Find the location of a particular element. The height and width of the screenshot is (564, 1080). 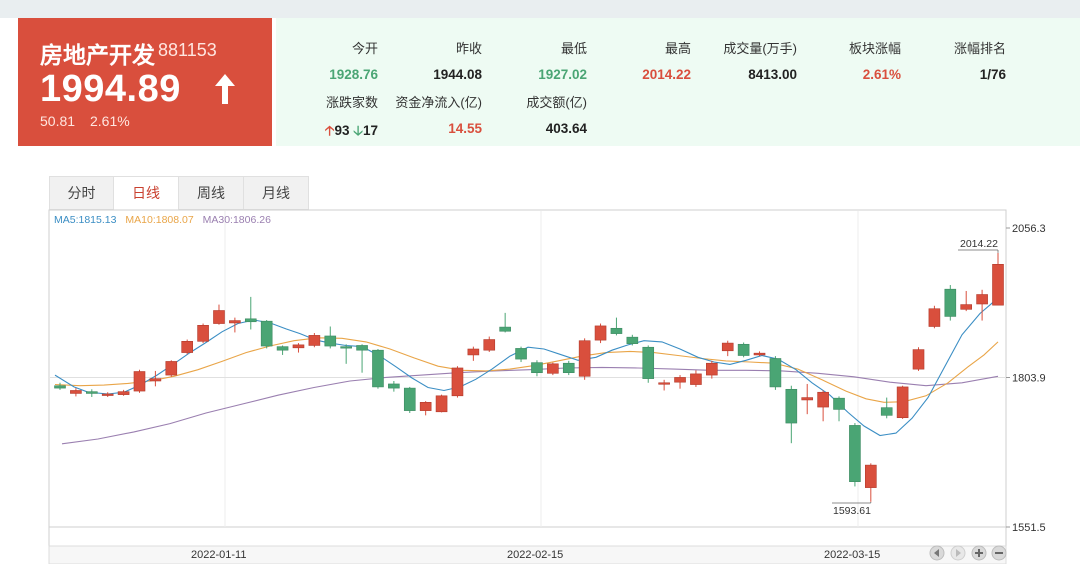

y-tick: 2056.3 is located at coordinates (1026, 229).